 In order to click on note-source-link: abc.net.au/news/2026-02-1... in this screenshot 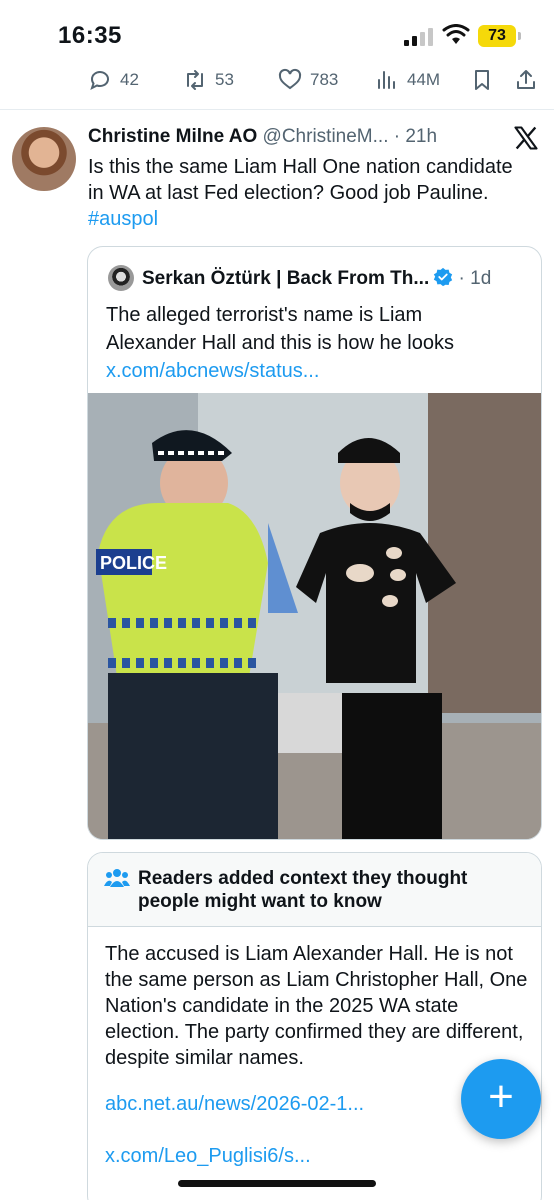, I will do `click(234, 1104)`.